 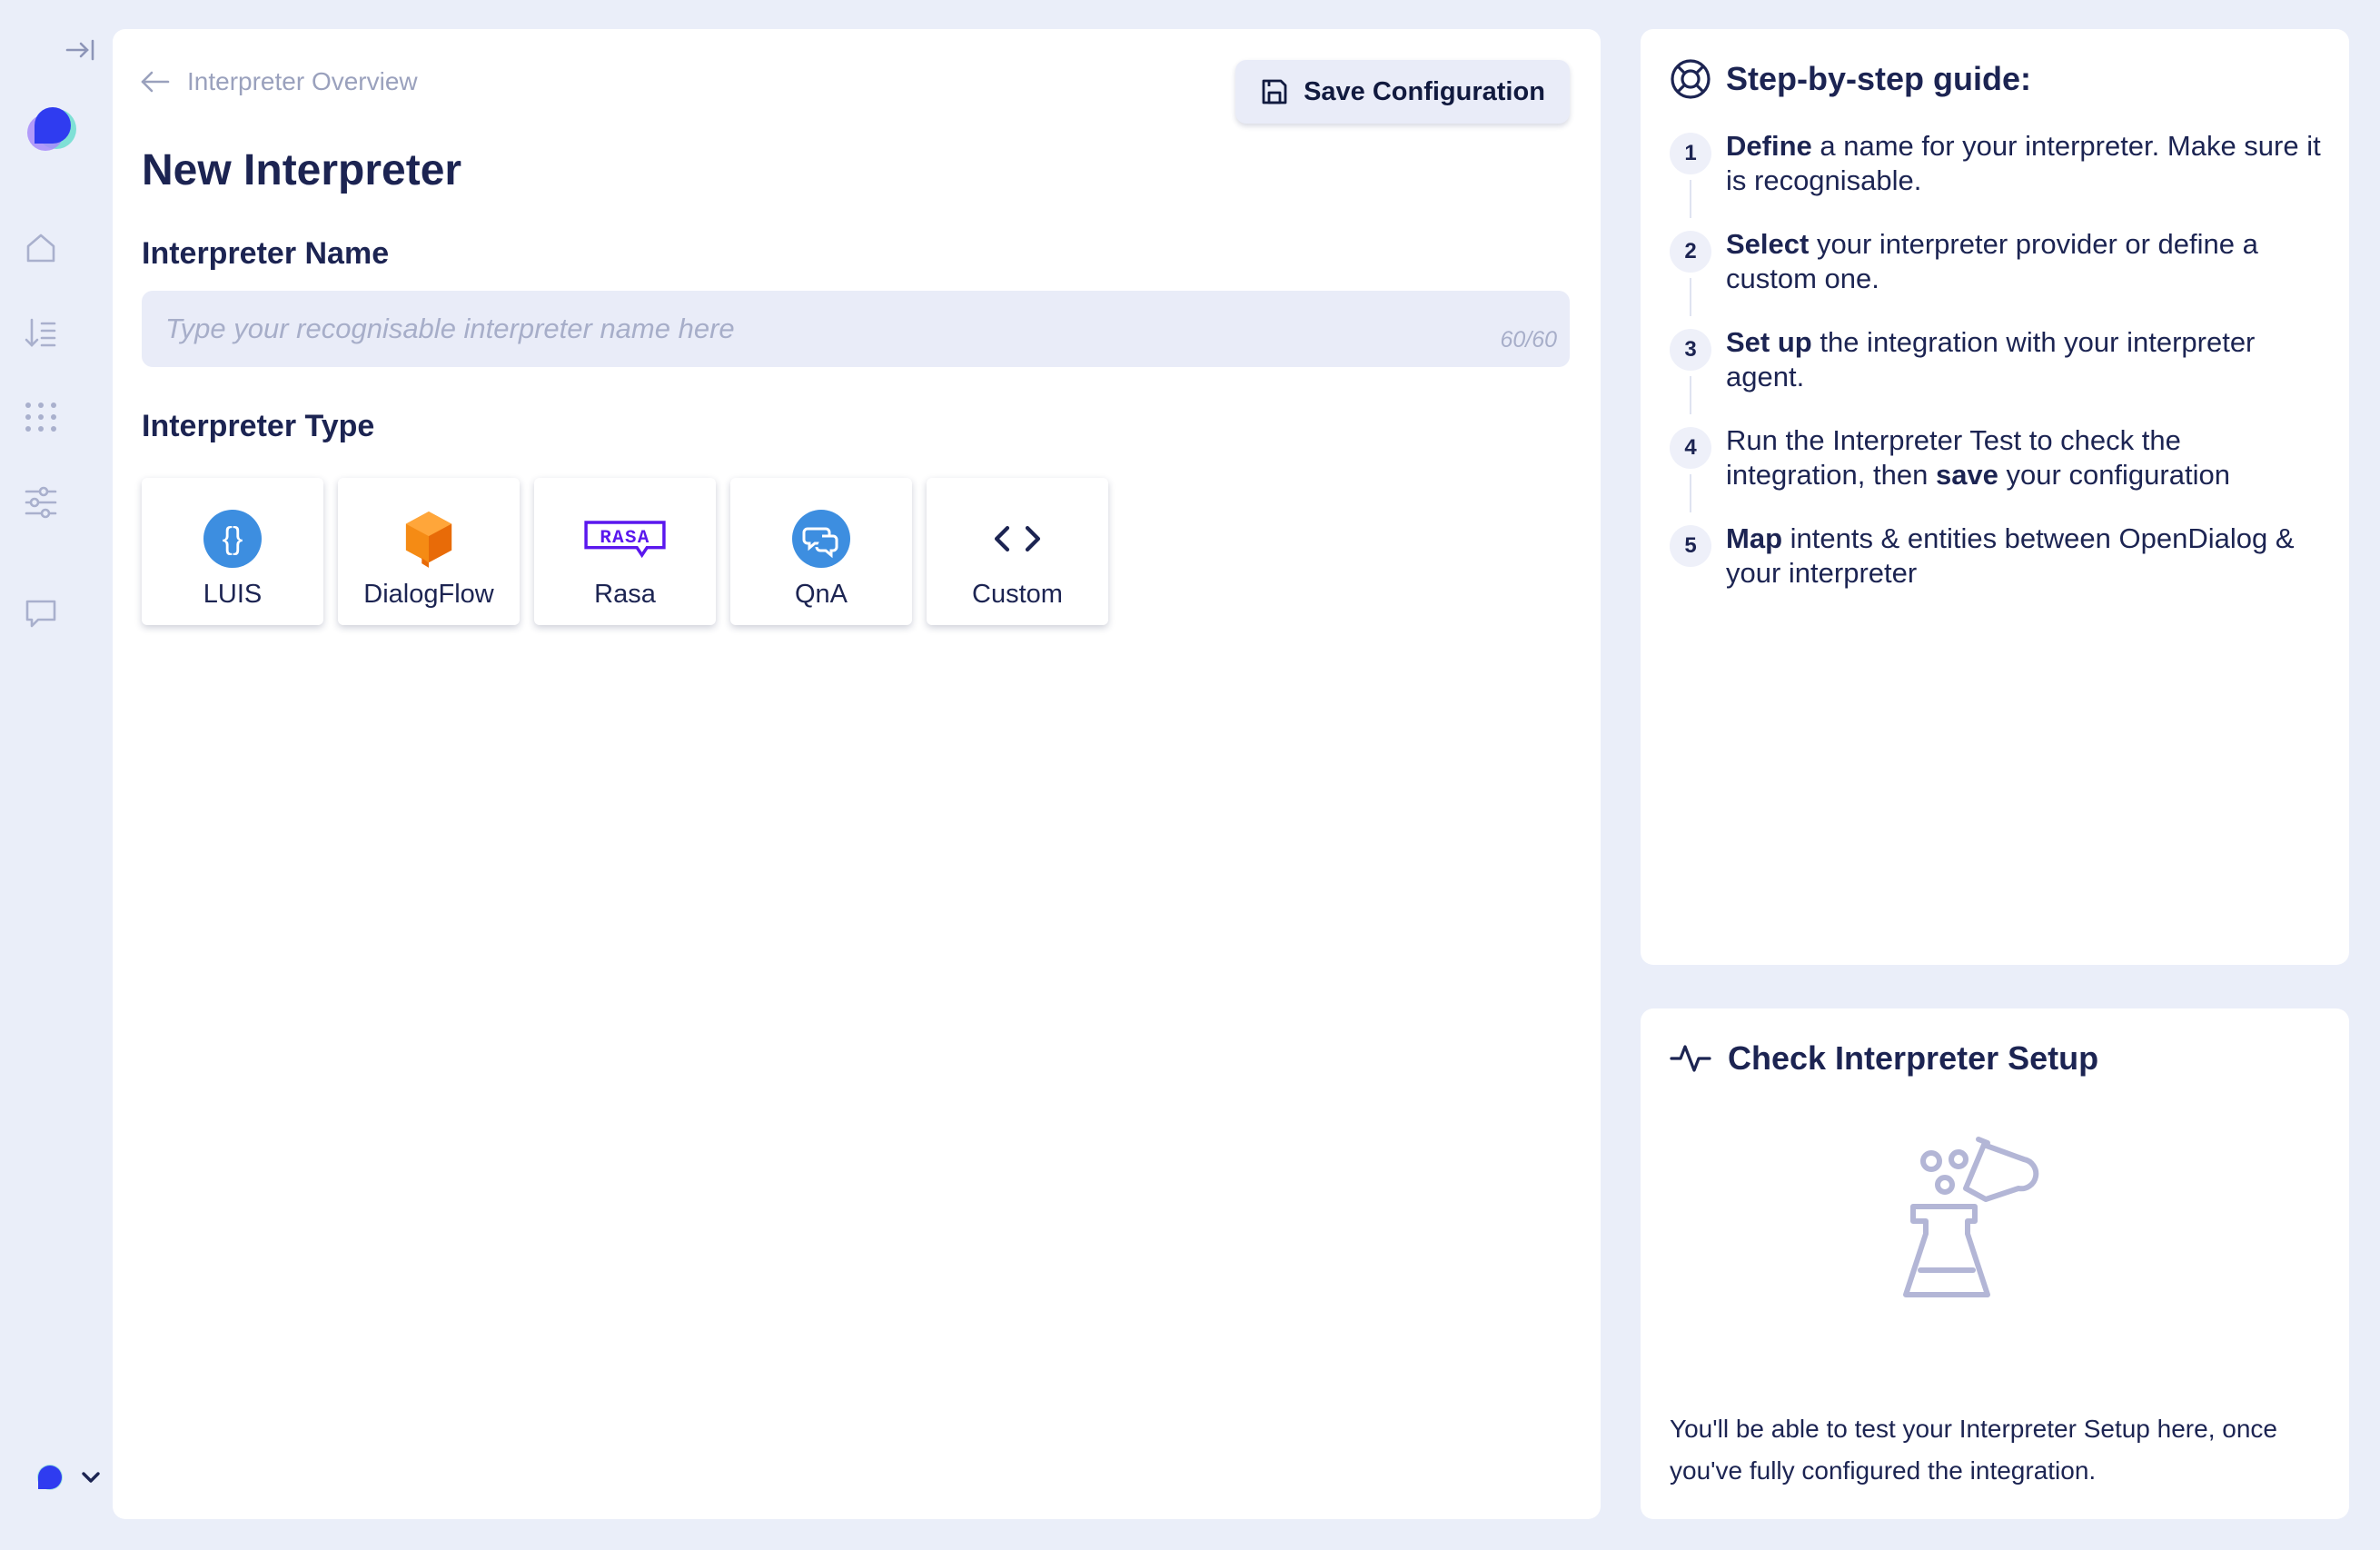 What do you see at coordinates (258, 426) in the screenshot?
I see `interpreter-type-label: Interpreter Type` at bounding box center [258, 426].